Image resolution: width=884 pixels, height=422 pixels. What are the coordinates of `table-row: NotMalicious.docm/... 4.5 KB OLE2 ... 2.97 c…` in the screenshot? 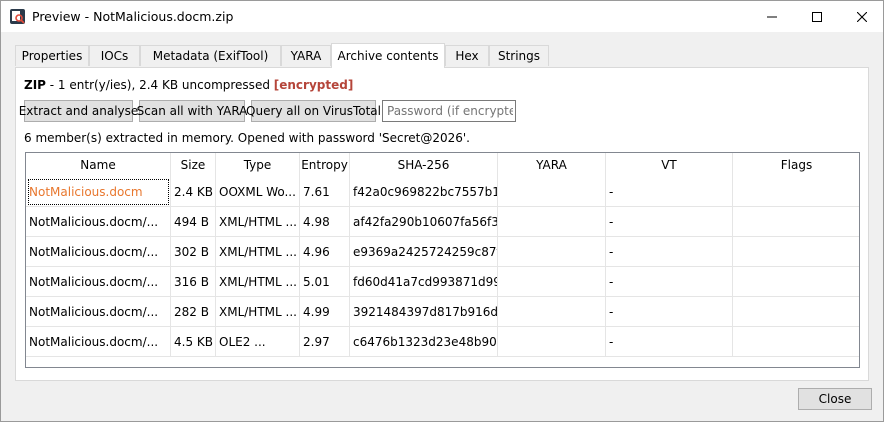 It's located at (442, 342).